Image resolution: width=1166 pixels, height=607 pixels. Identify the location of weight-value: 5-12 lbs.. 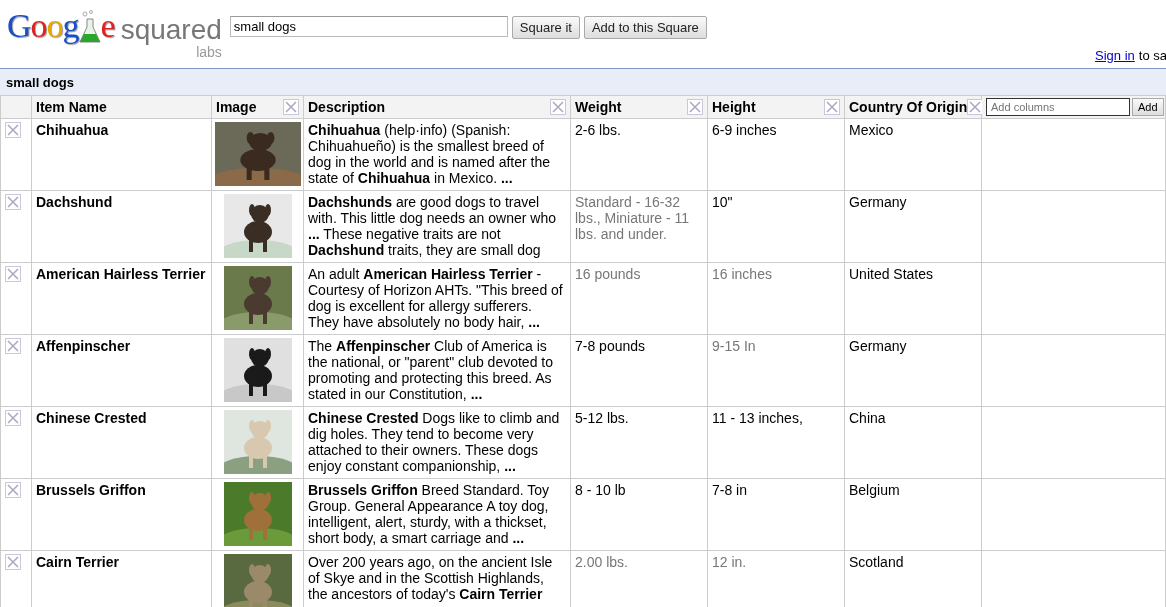
(602, 418).